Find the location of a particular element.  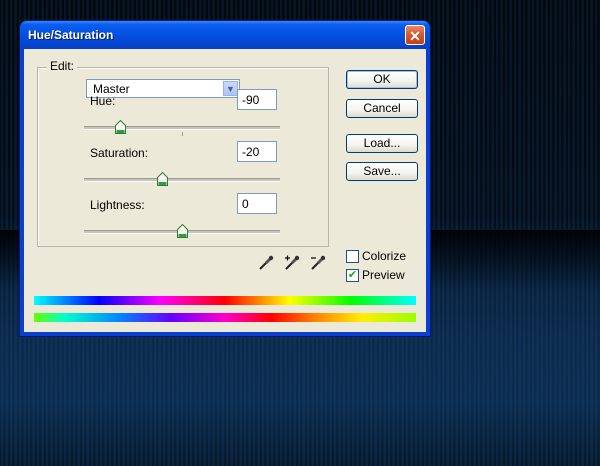

eyedropper-icon is located at coordinates (266, 263).